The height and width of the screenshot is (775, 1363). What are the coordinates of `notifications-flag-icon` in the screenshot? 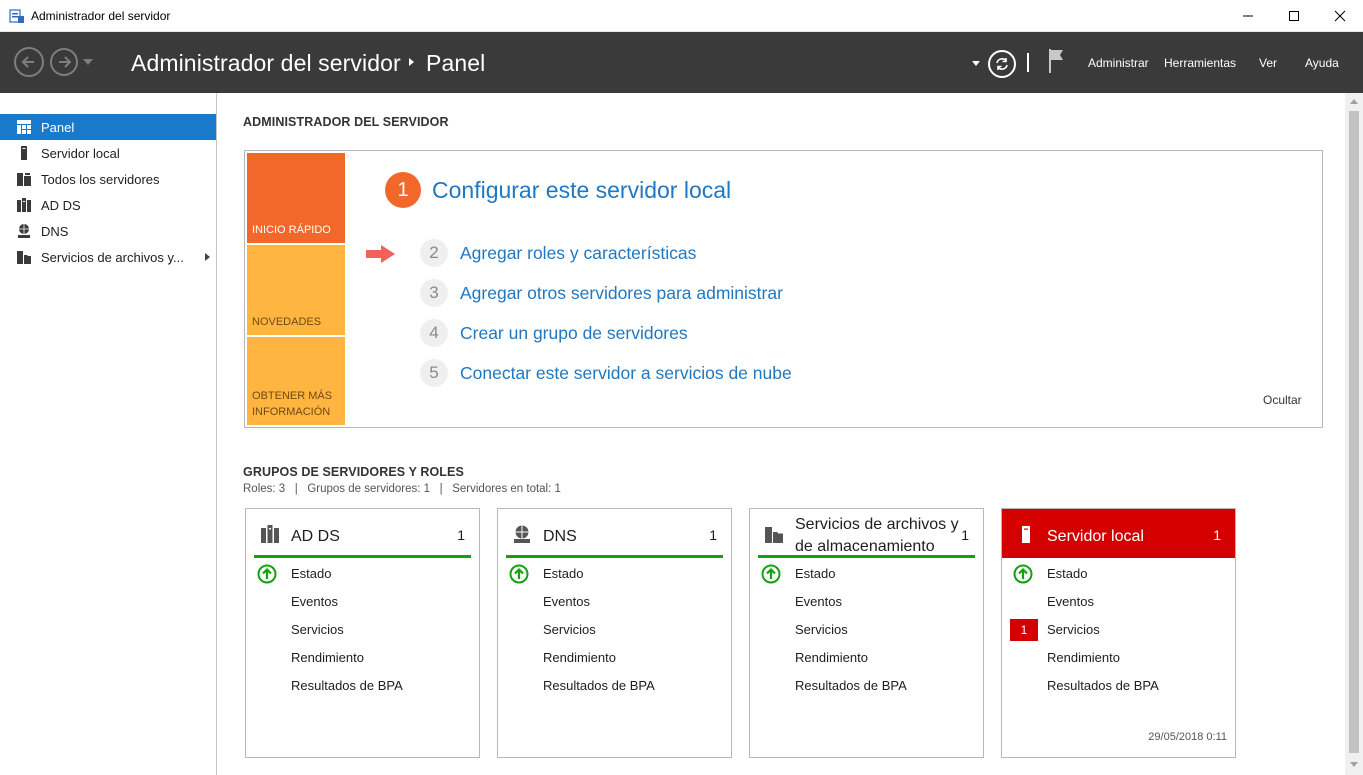 It's located at (1057, 61).